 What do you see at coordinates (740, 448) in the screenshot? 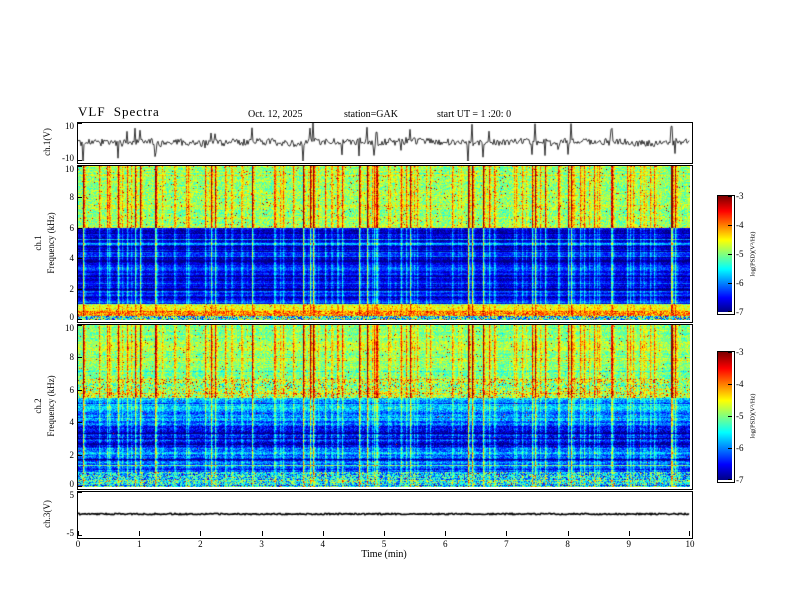
I see `cbar2-tick-label: -6` at bounding box center [740, 448].